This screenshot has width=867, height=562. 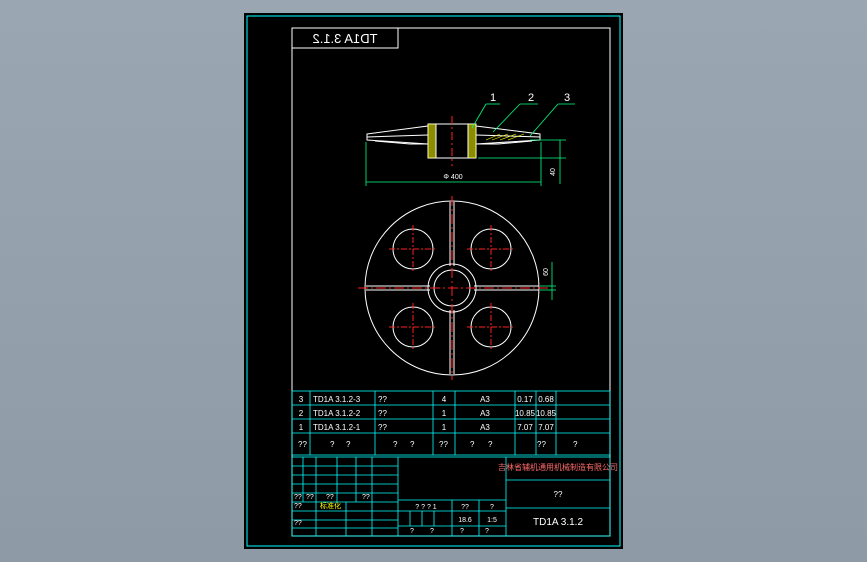 What do you see at coordinates (546, 272) in the screenshot?
I see `dim-hub: 60` at bounding box center [546, 272].